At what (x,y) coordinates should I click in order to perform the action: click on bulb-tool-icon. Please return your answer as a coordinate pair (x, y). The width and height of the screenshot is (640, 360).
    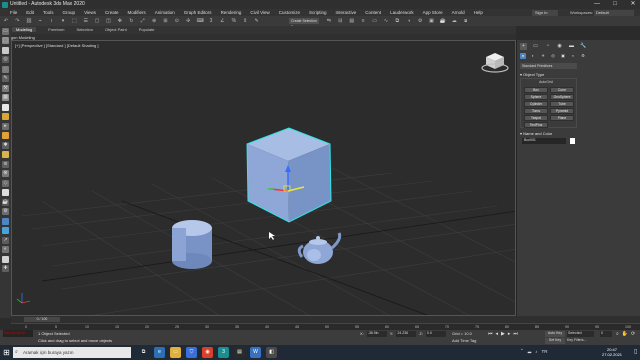
    Looking at the image, I should click on (5, 154).